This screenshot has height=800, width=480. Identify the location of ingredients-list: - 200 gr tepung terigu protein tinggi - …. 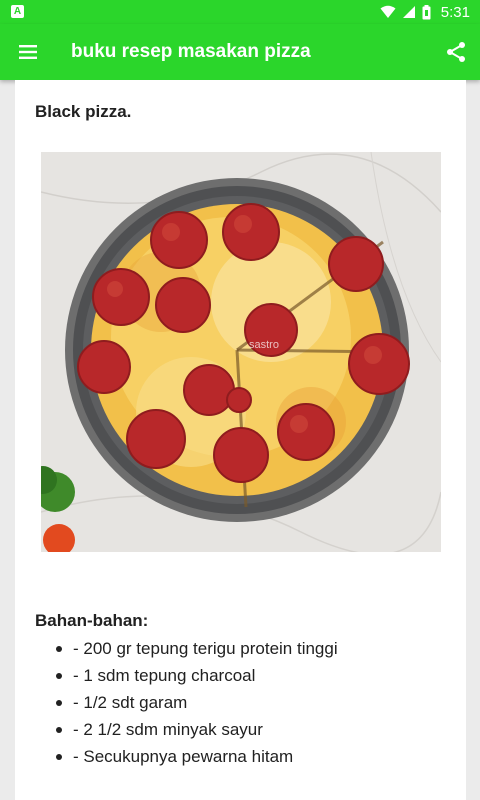
(195, 702).